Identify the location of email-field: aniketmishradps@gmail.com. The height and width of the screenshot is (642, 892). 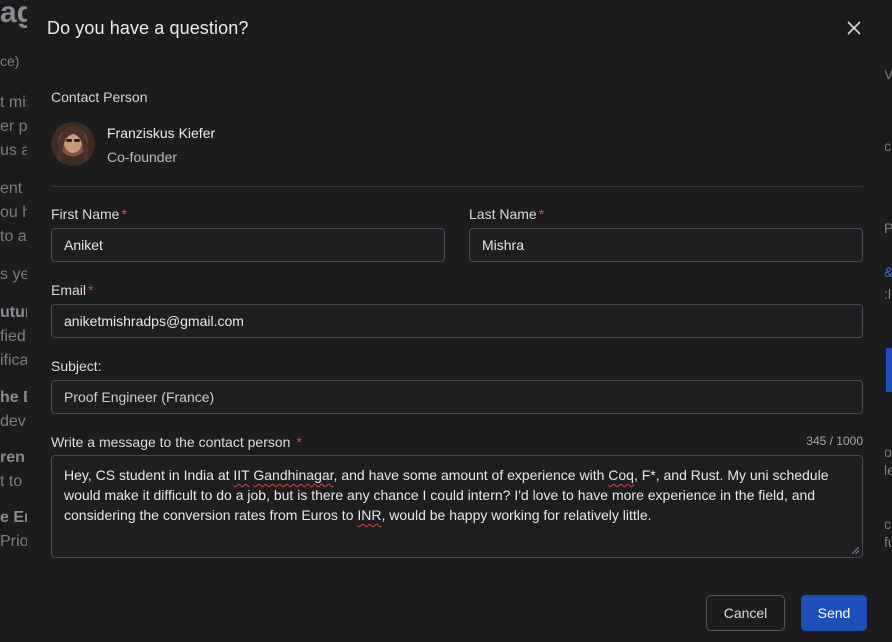
(457, 321).